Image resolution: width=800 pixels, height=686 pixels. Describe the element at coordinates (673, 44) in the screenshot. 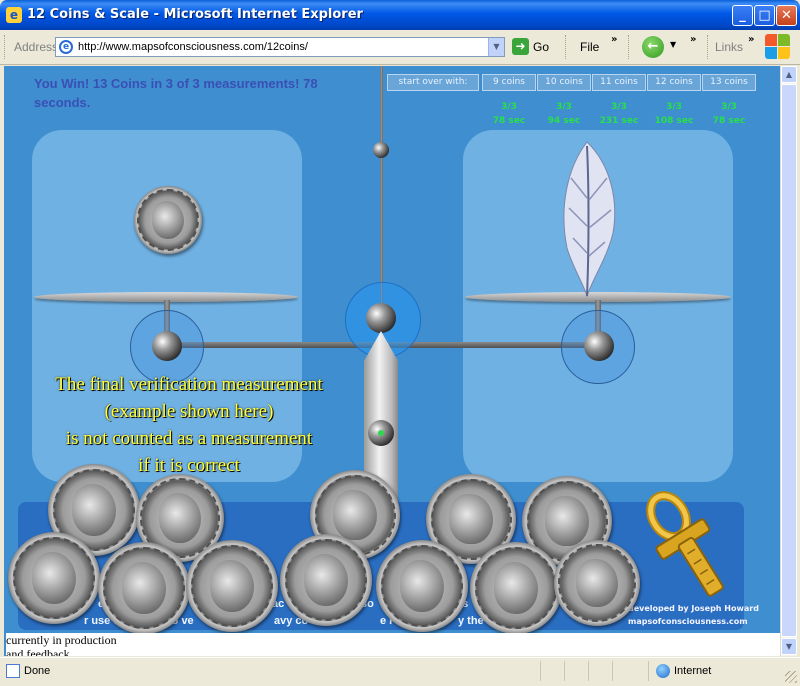

I see `back-dropdown-icon: ▼` at that location.